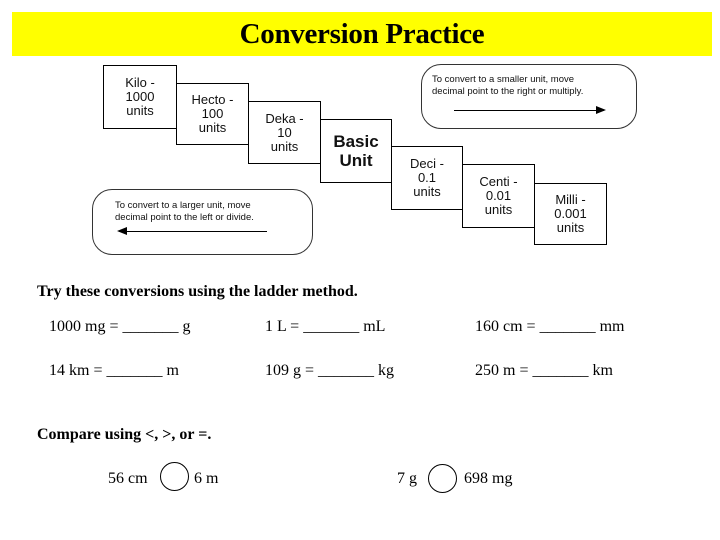  I want to click on compare-2-left: 7 g, so click(407, 478).